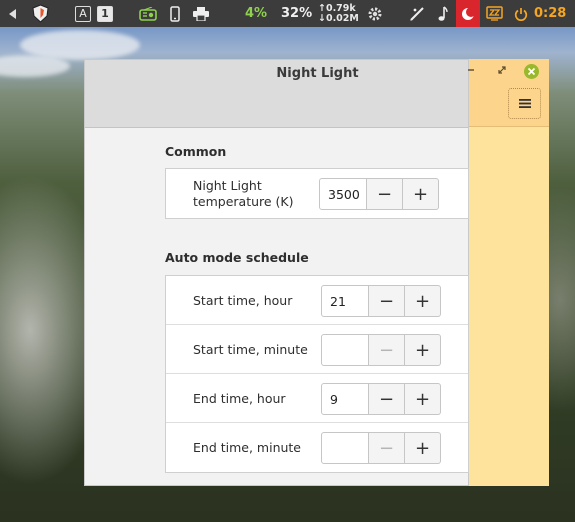  Describe the element at coordinates (387, 448) in the screenshot. I see `end-minute-decrease-button: −` at that location.